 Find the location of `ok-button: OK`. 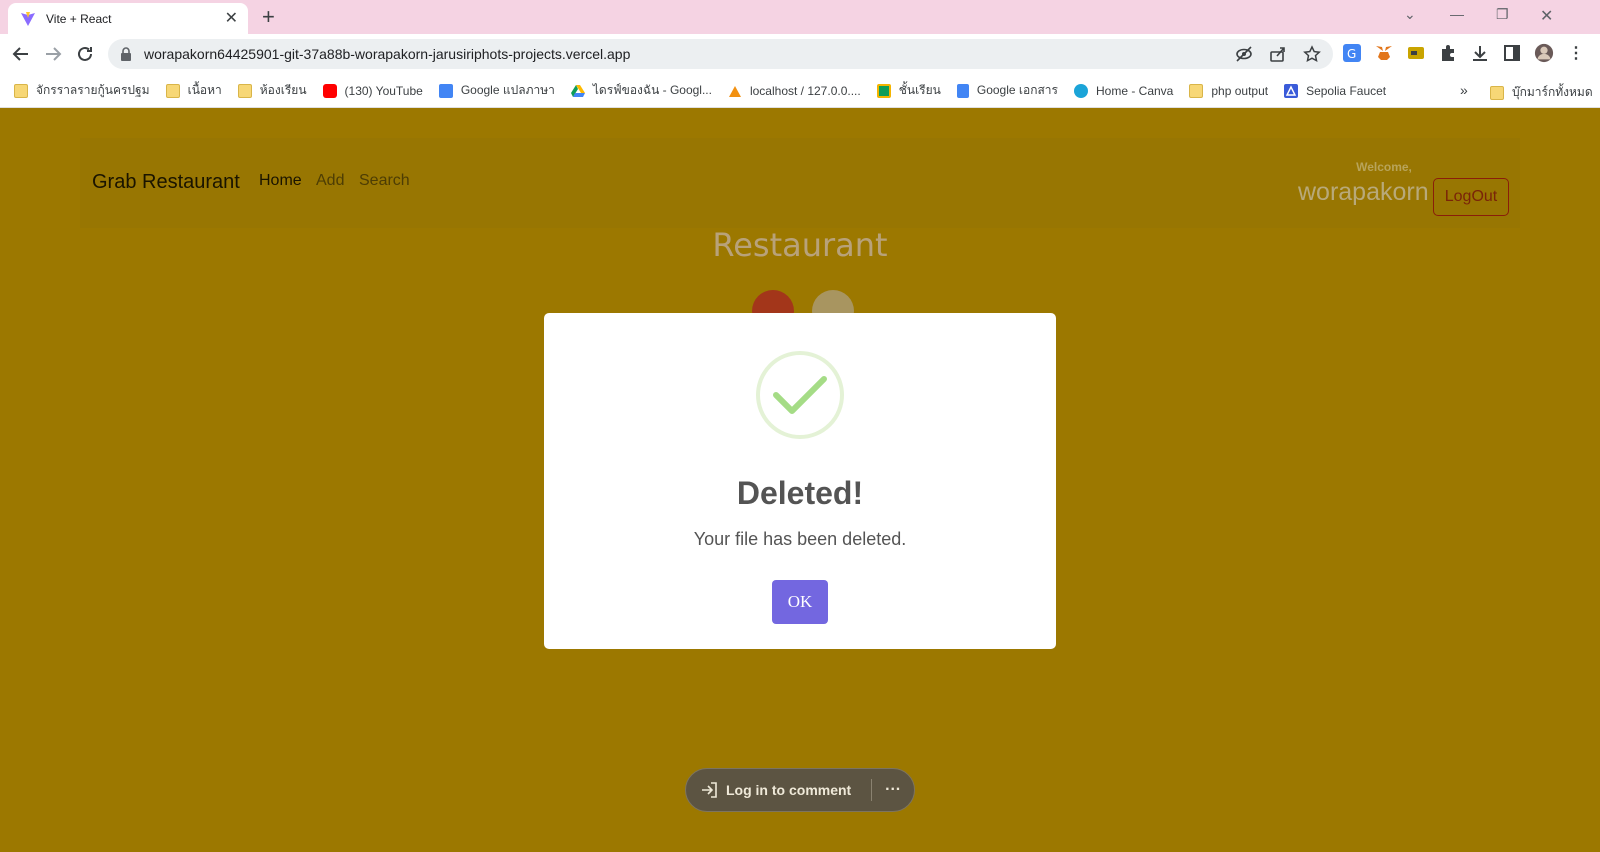

ok-button: OK is located at coordinates (800, 602).